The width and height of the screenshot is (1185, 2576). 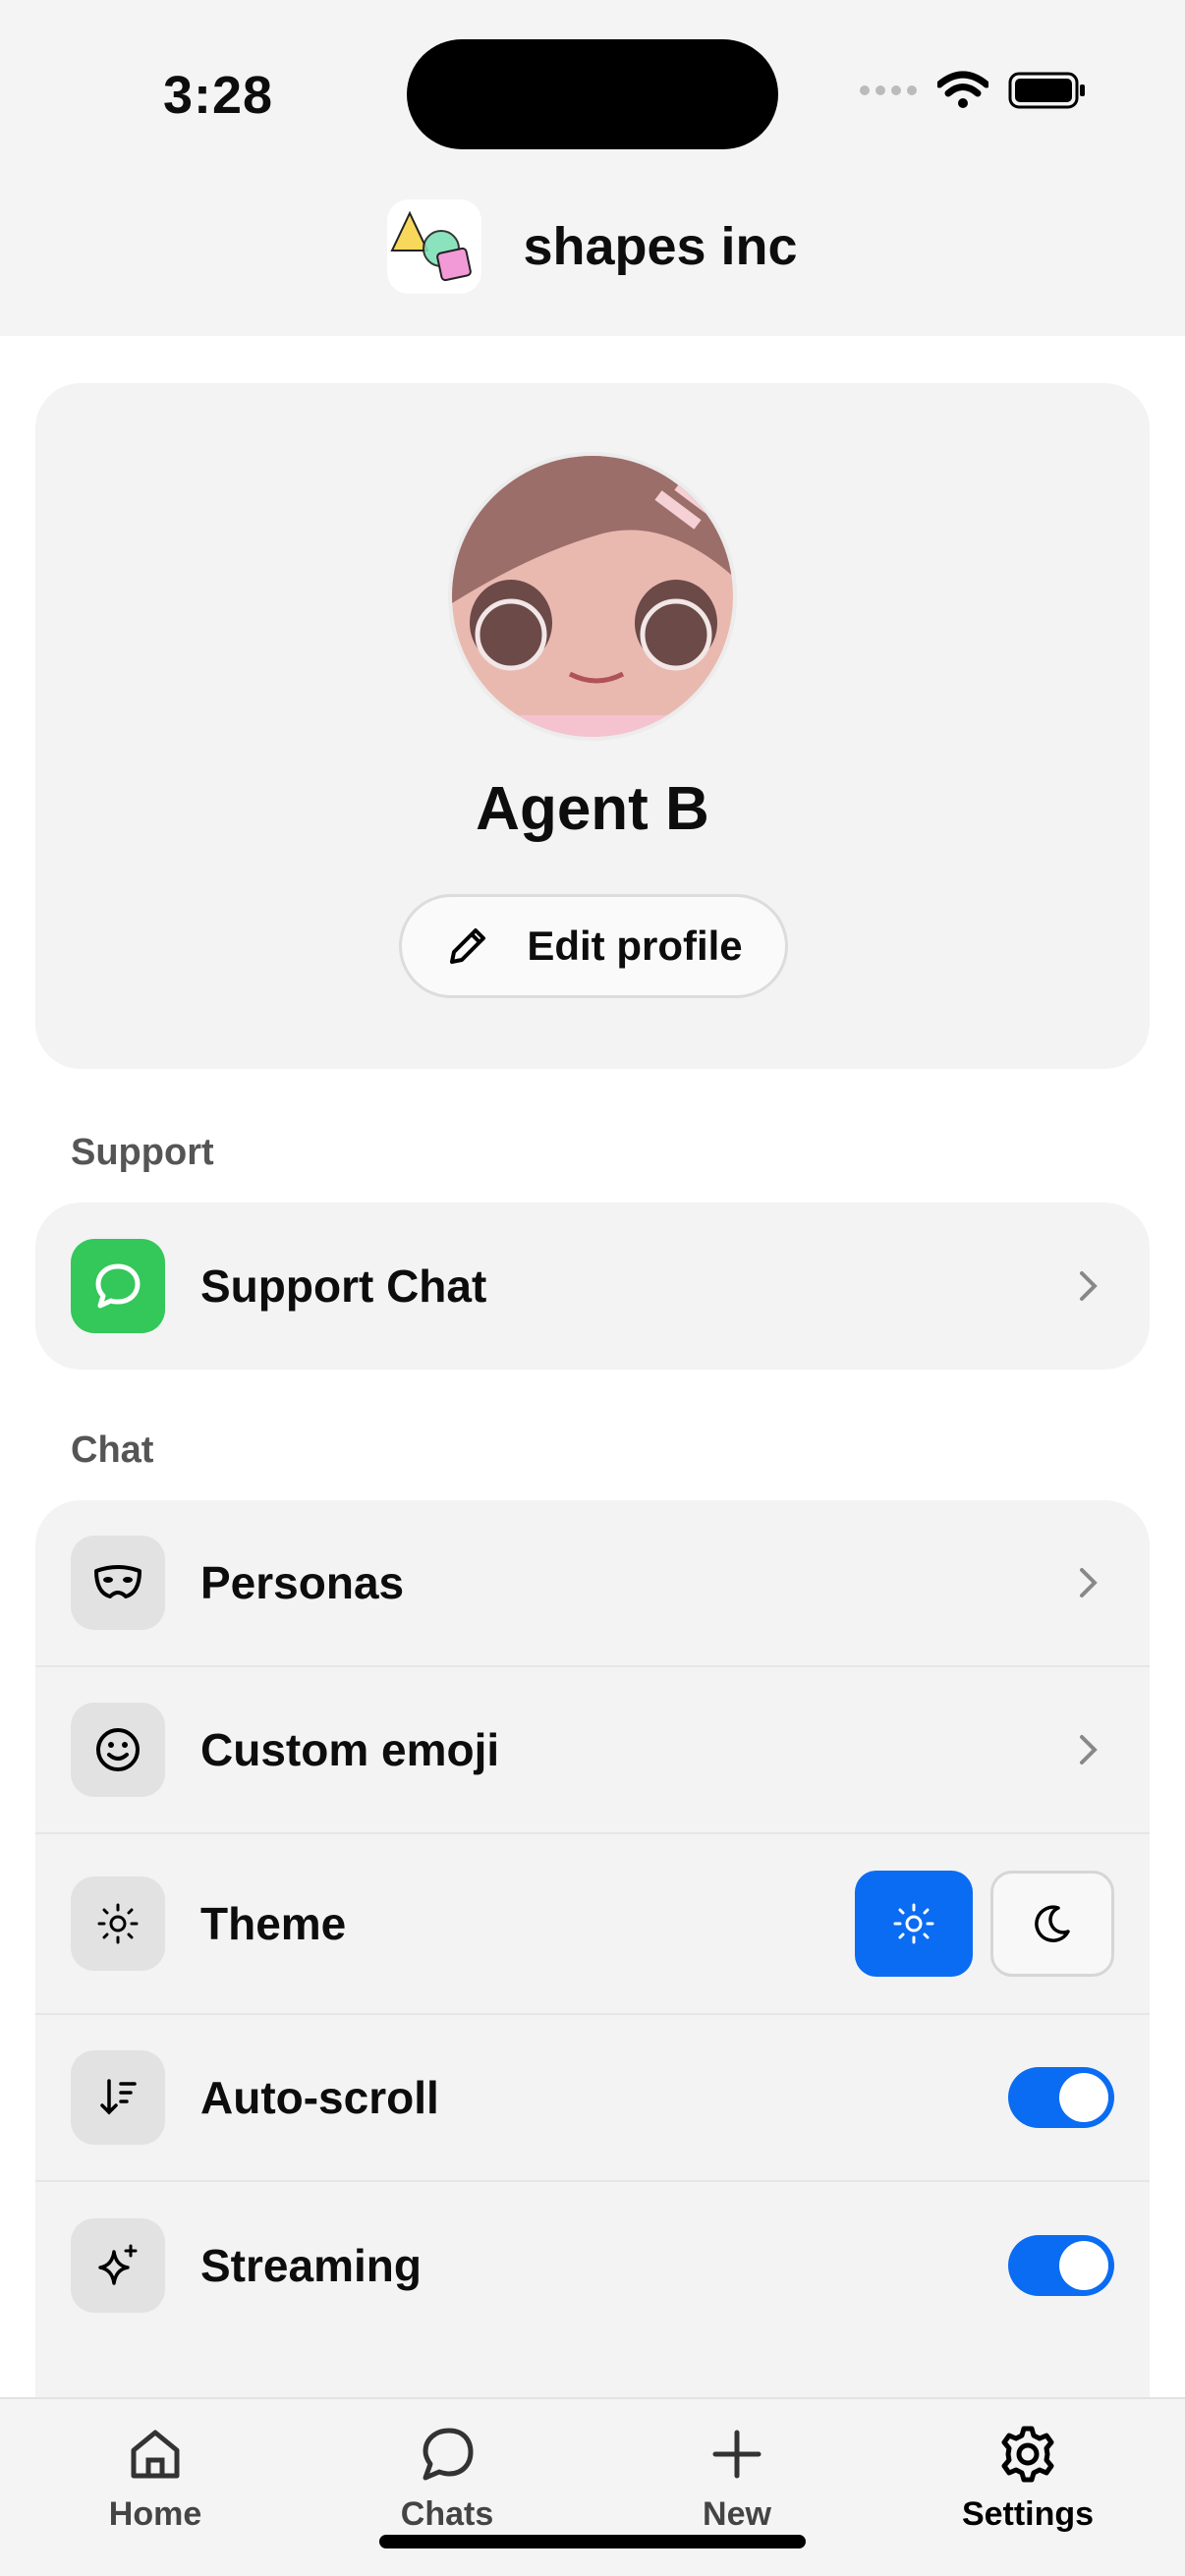 What do you see at coordinates (155, 2487) in the screenshot?
I see `tab-home: Home` at bounding box center [155, 2487].